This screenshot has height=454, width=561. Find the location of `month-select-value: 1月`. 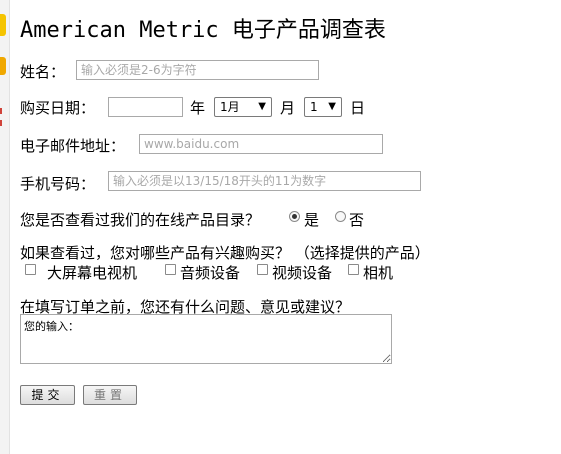

month-select-value: 1月 is located at coordinates (230, 107).